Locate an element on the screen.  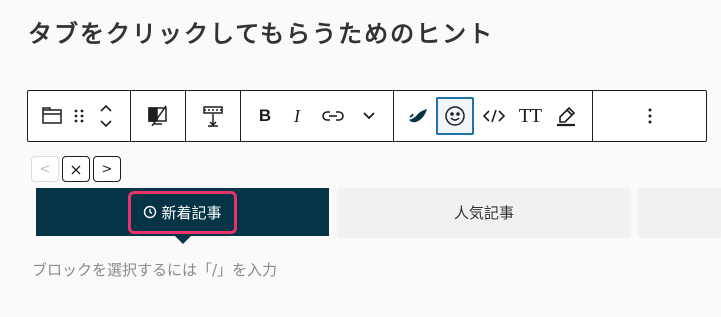
text-size-icon: TT is located at coordinates (530, 116).